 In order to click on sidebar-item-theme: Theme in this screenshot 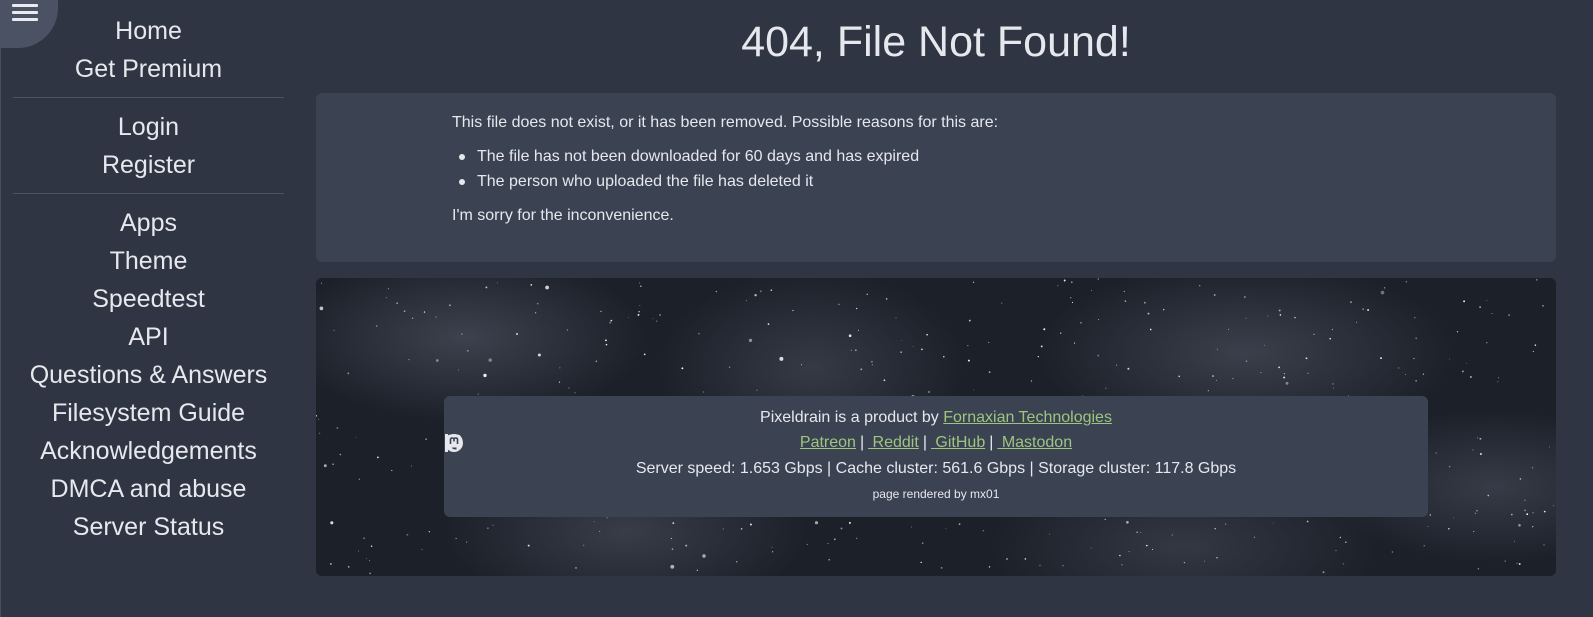, I will do `click(148, 261)`.